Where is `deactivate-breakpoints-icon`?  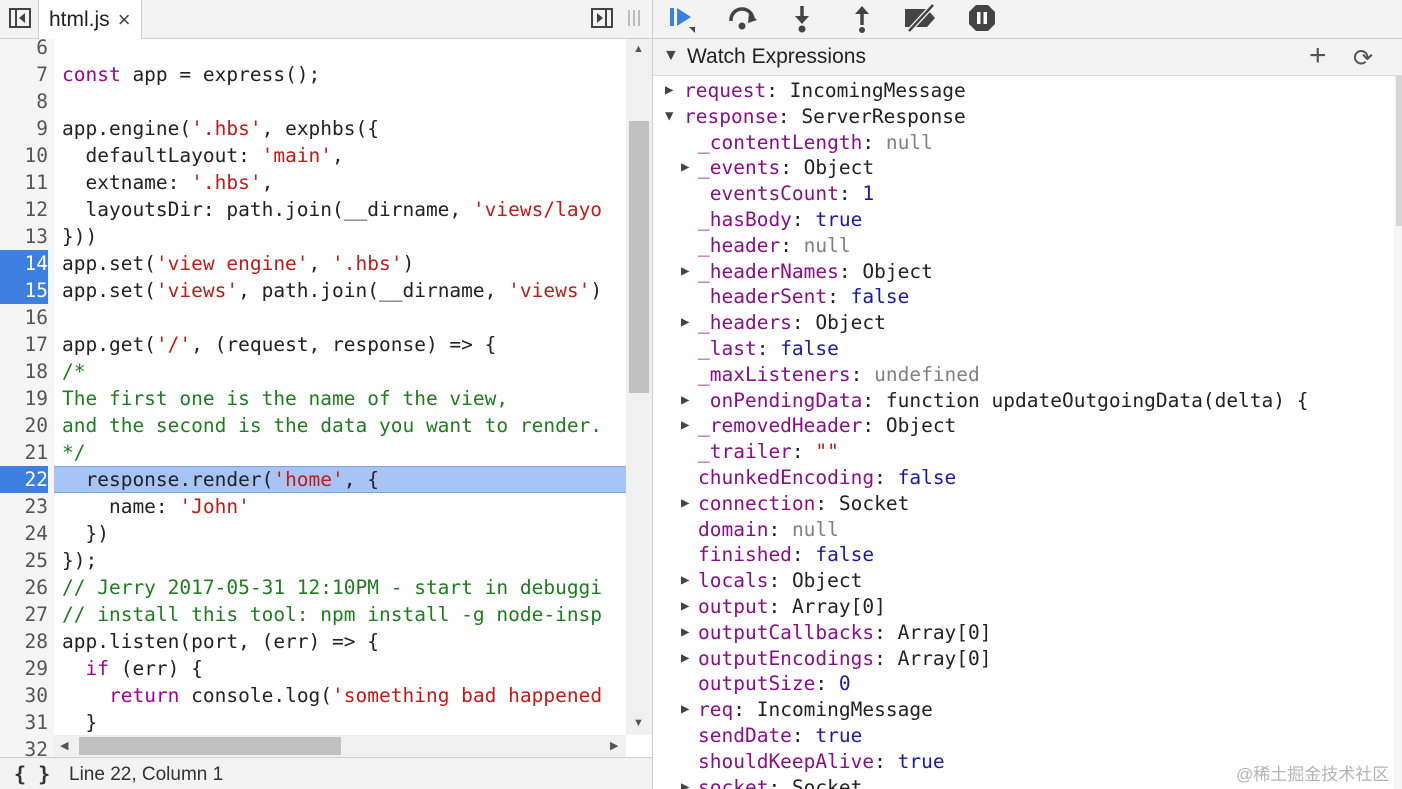
deactivate-breakpoints-icon is located at coordinates (921, 18).